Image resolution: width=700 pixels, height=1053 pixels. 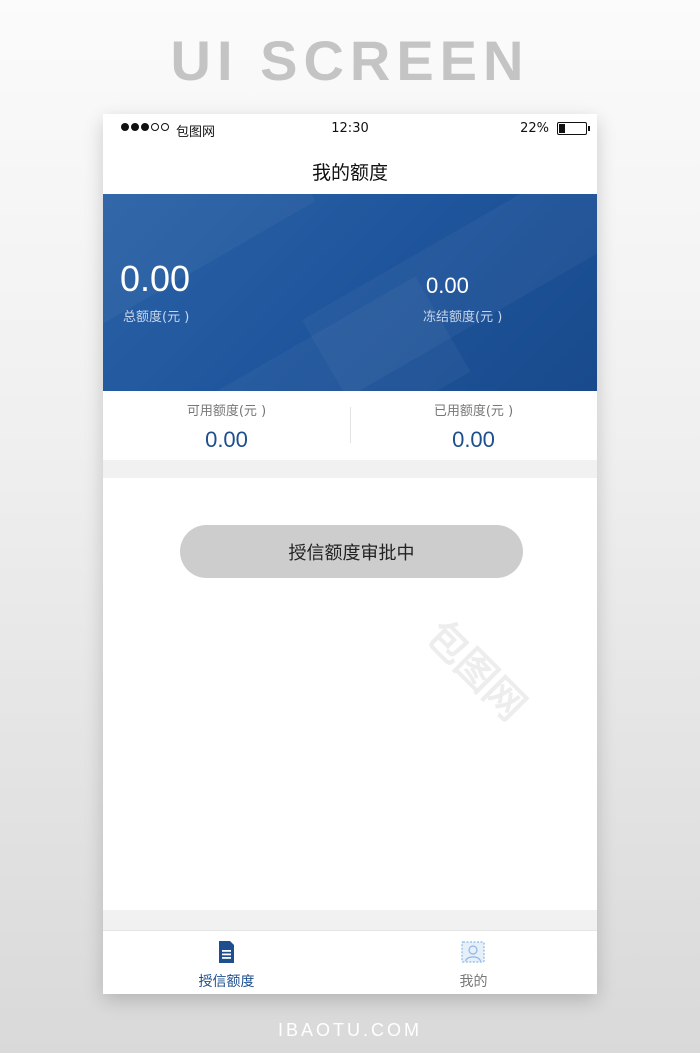 What do you see at coordinates (226, 426) in the screenshot?
I see `available-quota: 可用额度(元 ) 0.00` at bounding box center [226, 426].